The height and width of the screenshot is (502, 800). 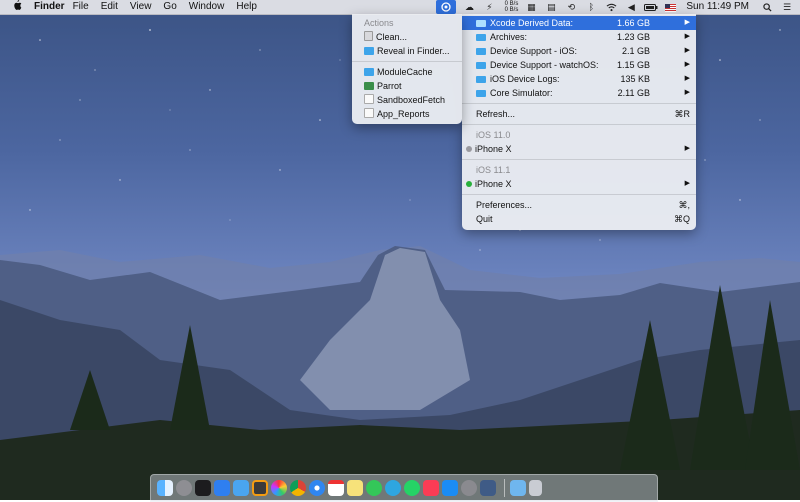 What do you see at coordinates (579, 93) in the screenshot?
I see `menu-item-core-simulator: Core Simulator: 2.11 GB ▶` at bounding box center [579, 93].